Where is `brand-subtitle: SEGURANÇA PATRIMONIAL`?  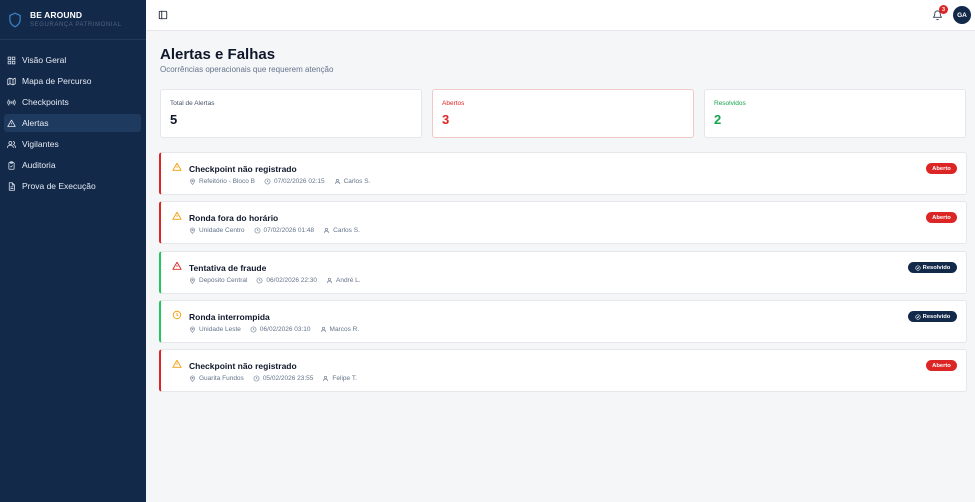
brand-subtitle: SEGURANÇA PATRIMONIAL is located at coordinates (76, 25).